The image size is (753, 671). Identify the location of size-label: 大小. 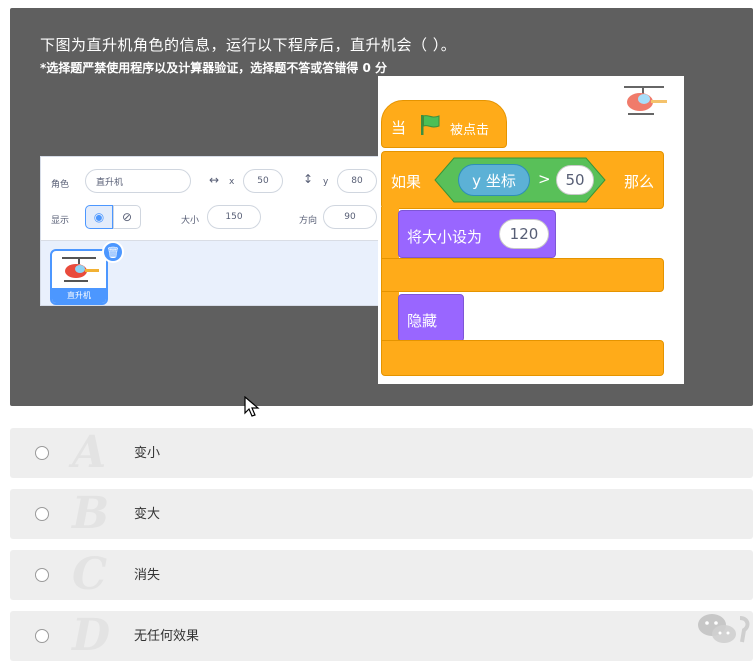
(190, 221).